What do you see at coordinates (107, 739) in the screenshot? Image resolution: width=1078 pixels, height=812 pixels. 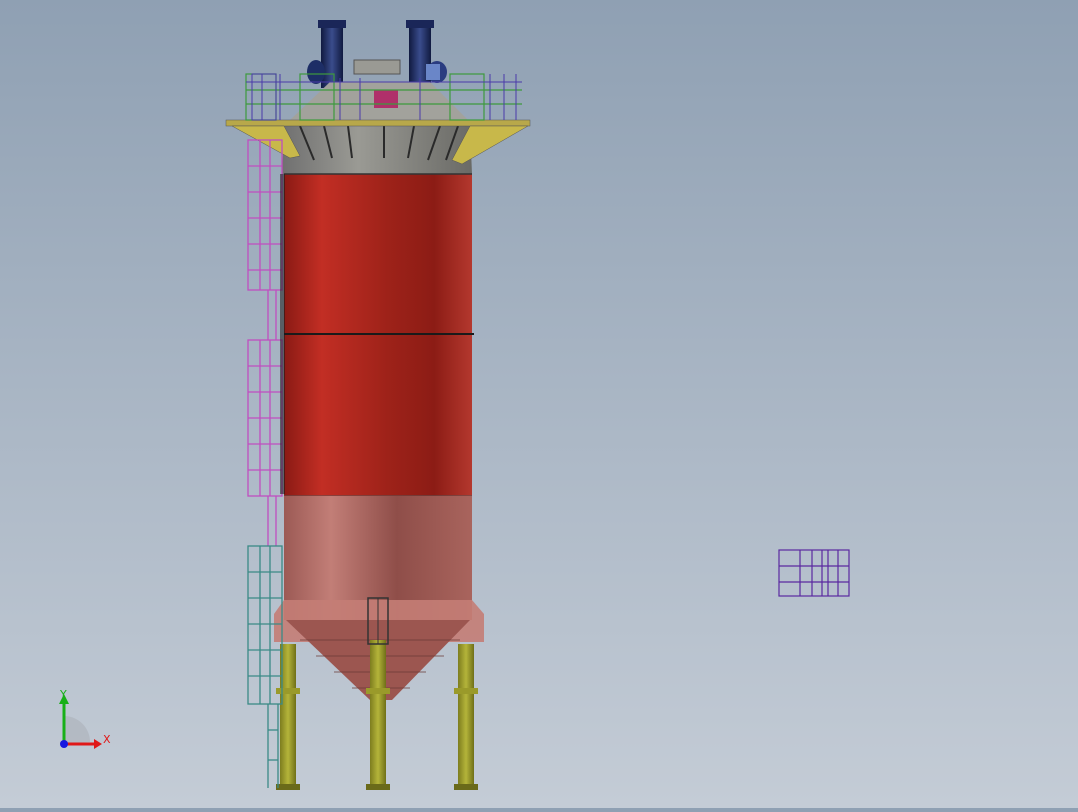 I see `x-axis-label: X` at bounding box center [107, 739].